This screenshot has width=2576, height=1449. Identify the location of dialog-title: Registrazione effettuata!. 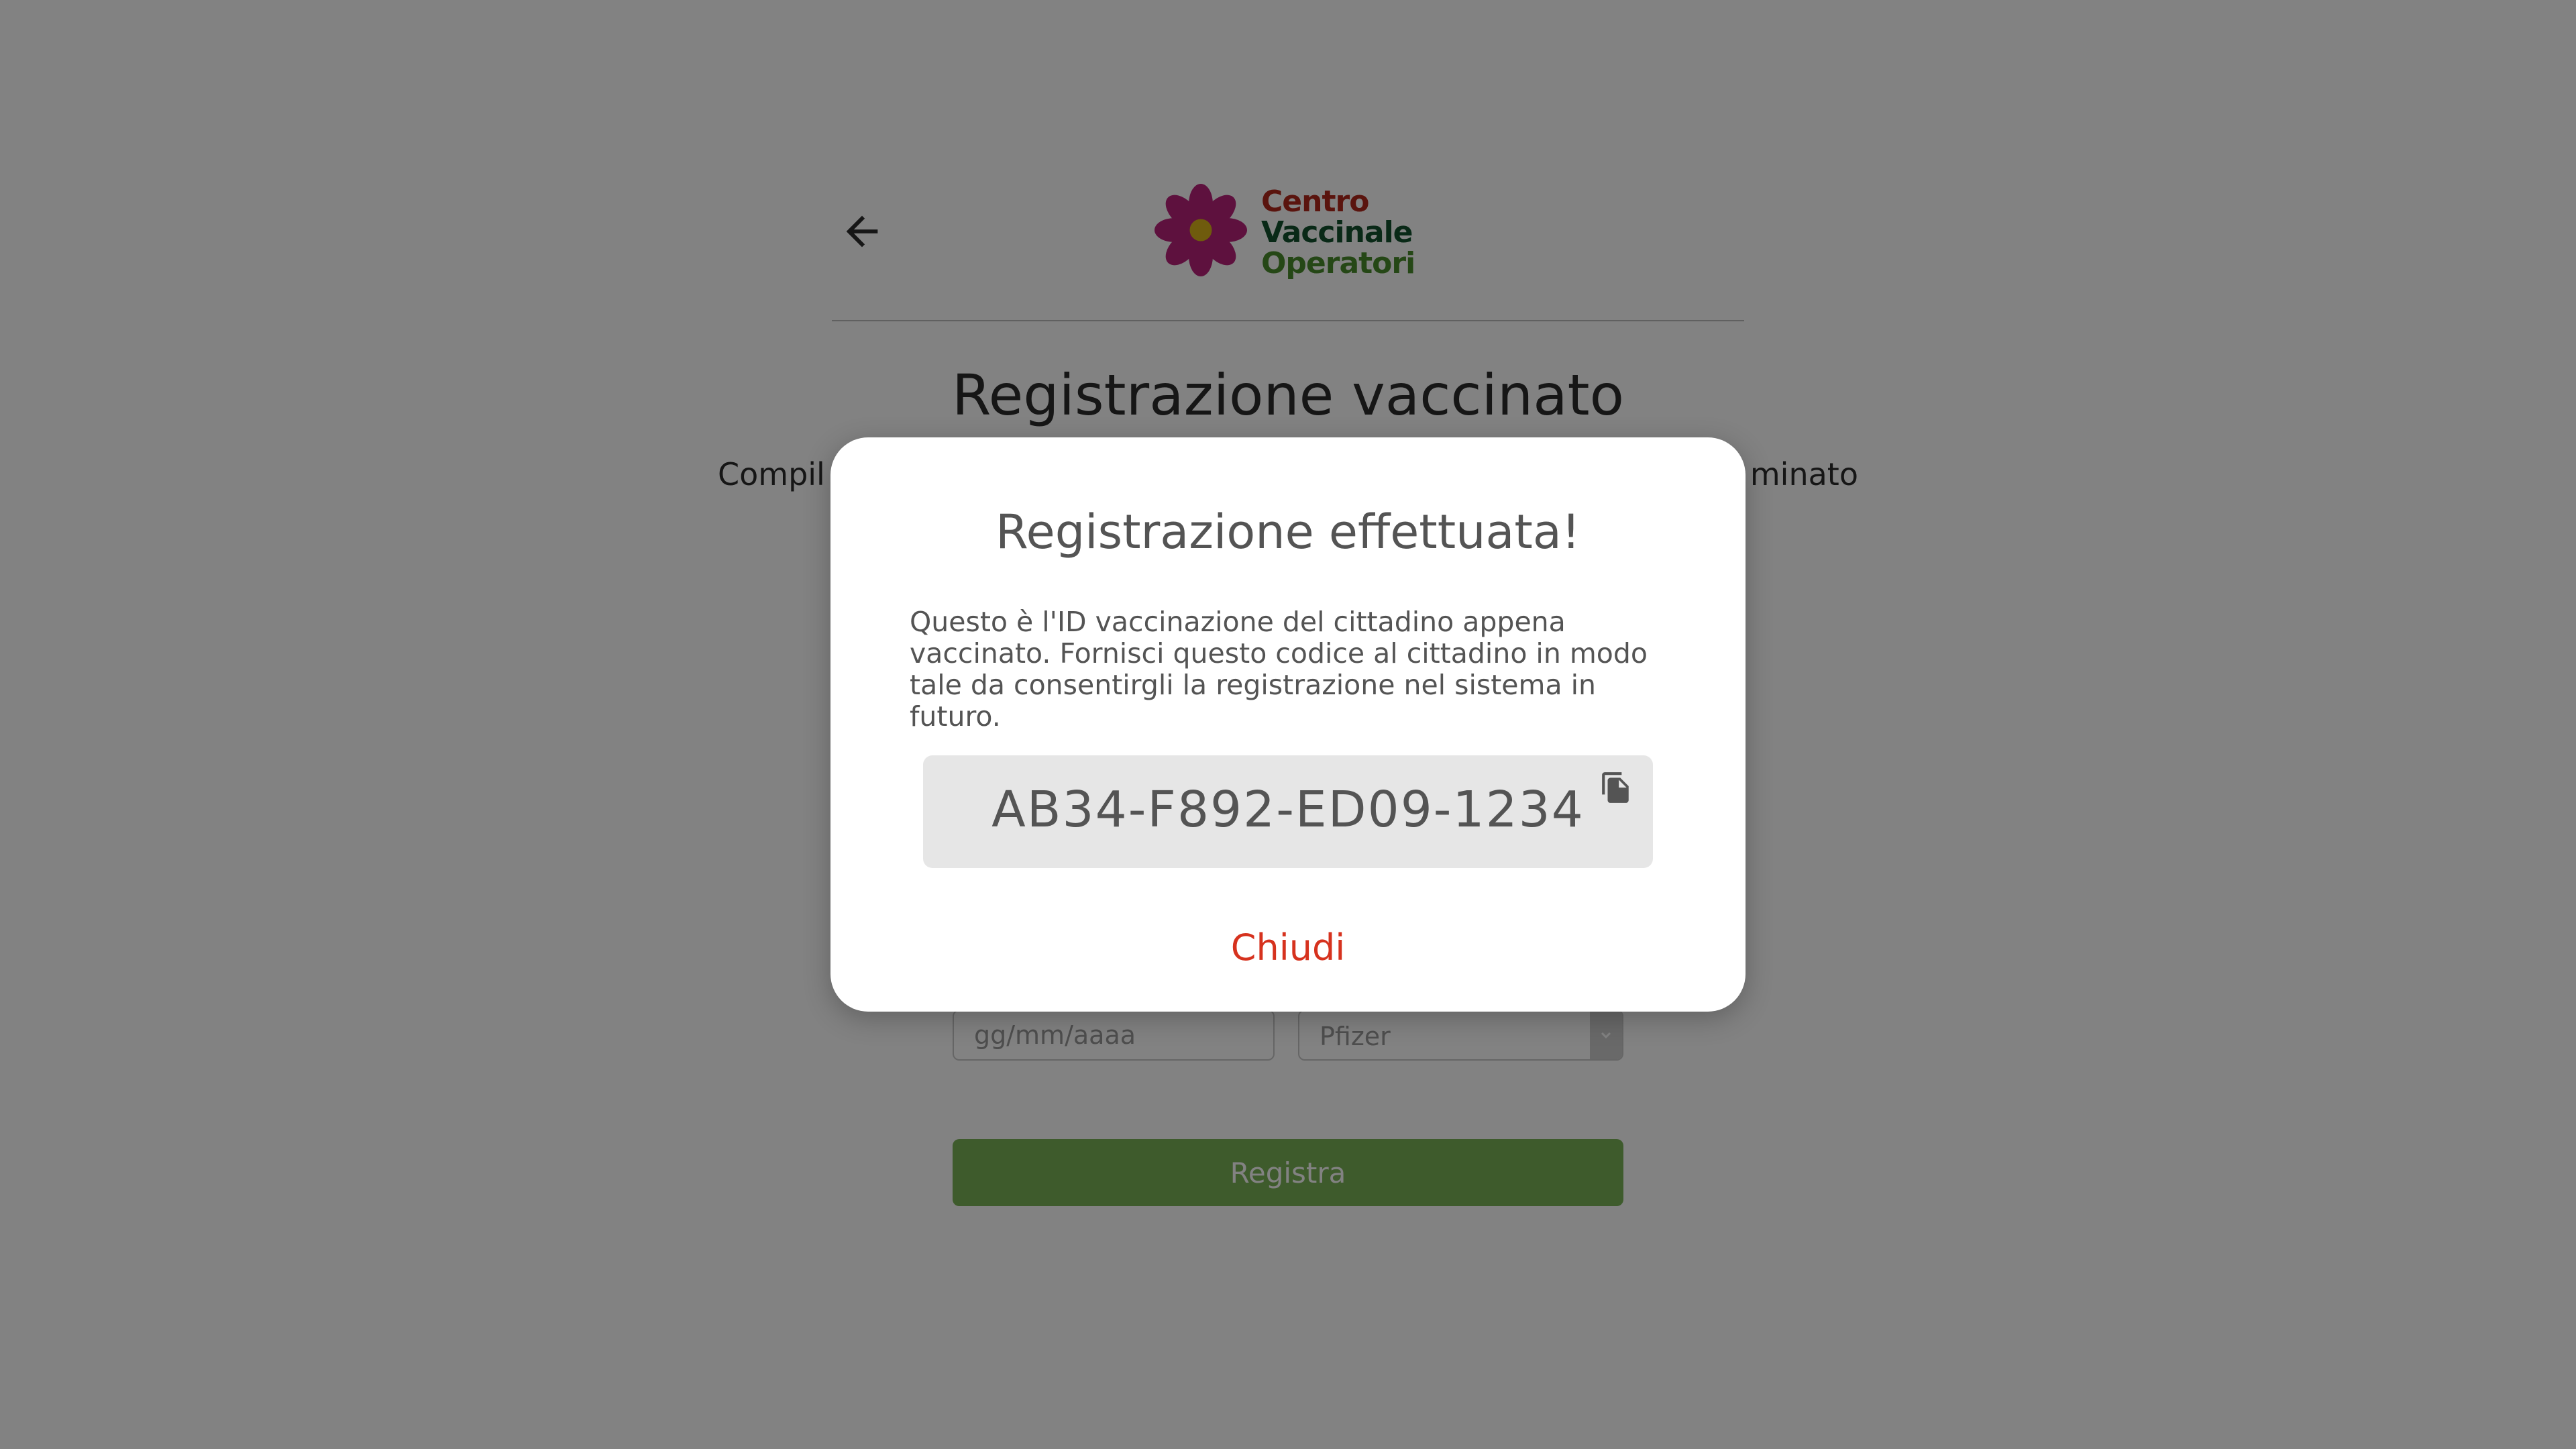
(1288, 531).